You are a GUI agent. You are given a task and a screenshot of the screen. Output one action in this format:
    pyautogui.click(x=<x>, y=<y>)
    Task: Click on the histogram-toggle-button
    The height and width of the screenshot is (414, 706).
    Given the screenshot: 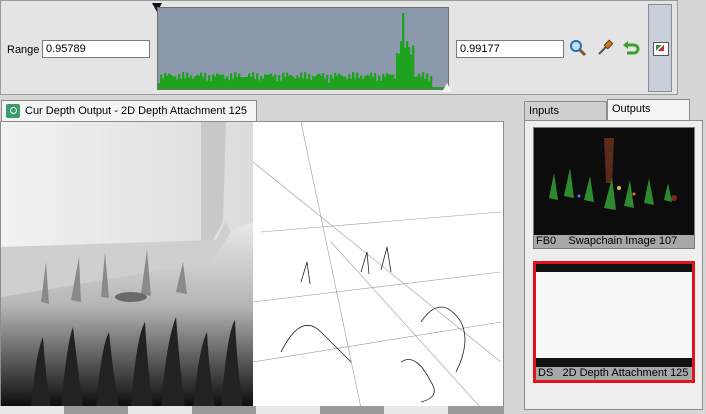 What is the action you would take?
    pyautogui.click(x=660, y=48)
    